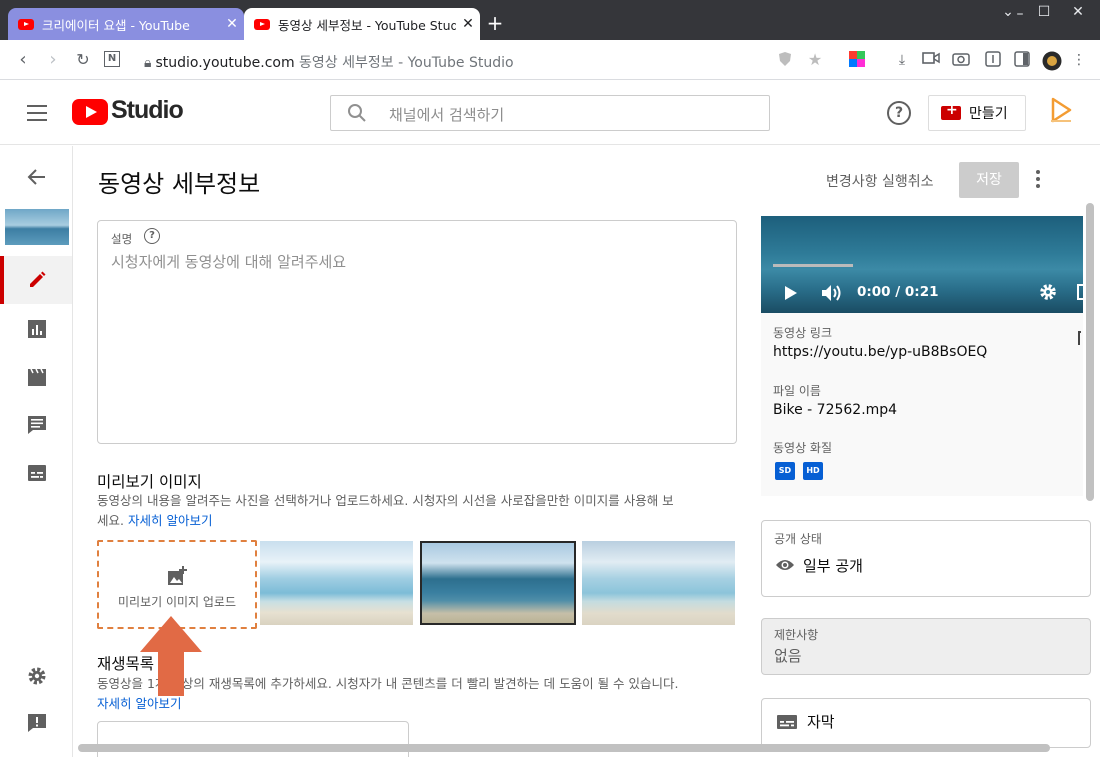 This screenshot has height=757, width=1100. I want to click on sd-badge: SD, so click(785, 471).